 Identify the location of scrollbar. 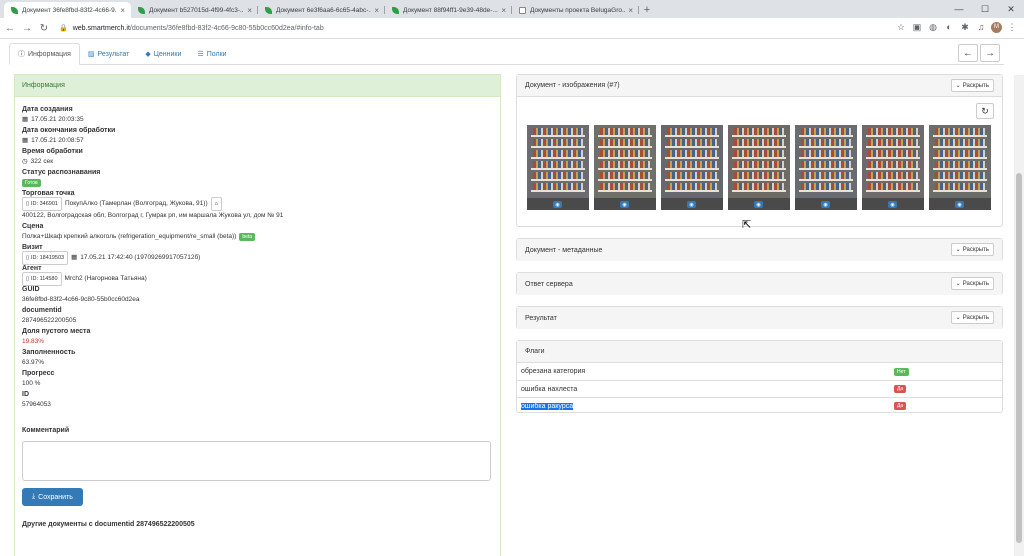
(1019, 315).